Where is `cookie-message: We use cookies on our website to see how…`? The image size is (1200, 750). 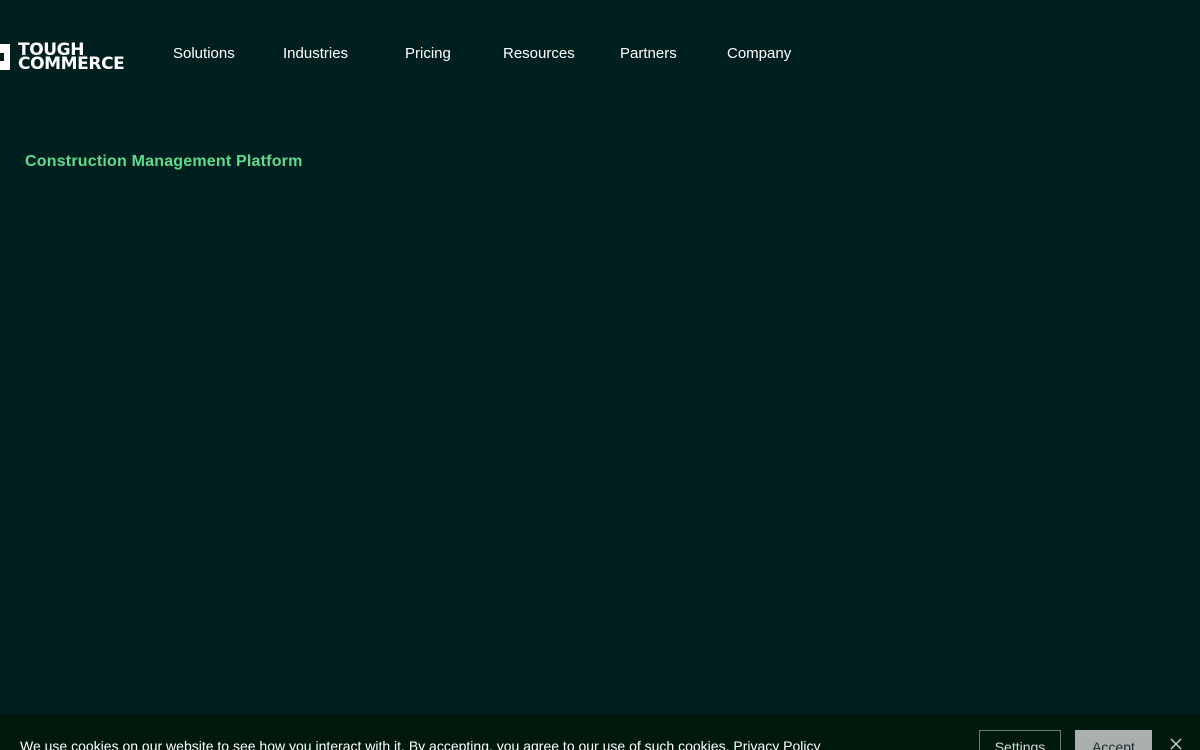
cookie-message: We use cookies on our website to see how… is located at coordinates (377, 744).